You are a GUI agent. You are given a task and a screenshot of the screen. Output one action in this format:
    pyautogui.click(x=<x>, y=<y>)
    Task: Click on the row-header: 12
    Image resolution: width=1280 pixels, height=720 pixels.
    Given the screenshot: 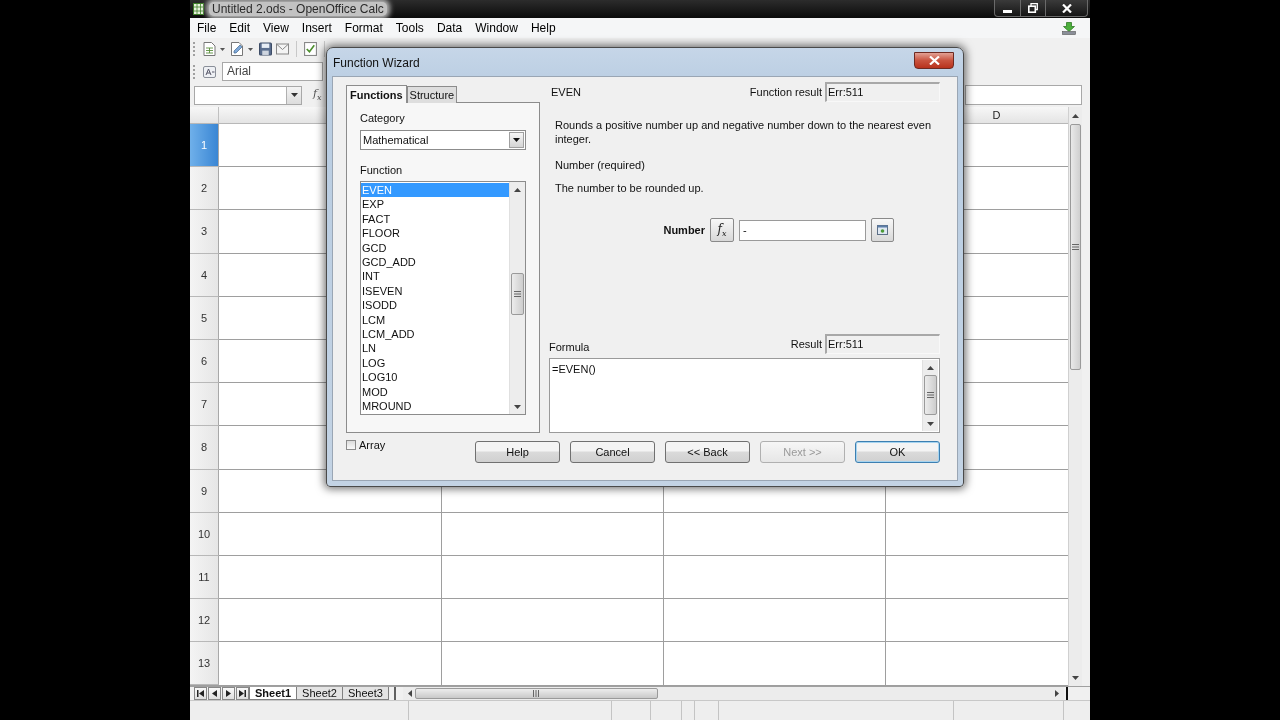 What is the action you would take?
    pyautogui.click(x=204, y=621)
    